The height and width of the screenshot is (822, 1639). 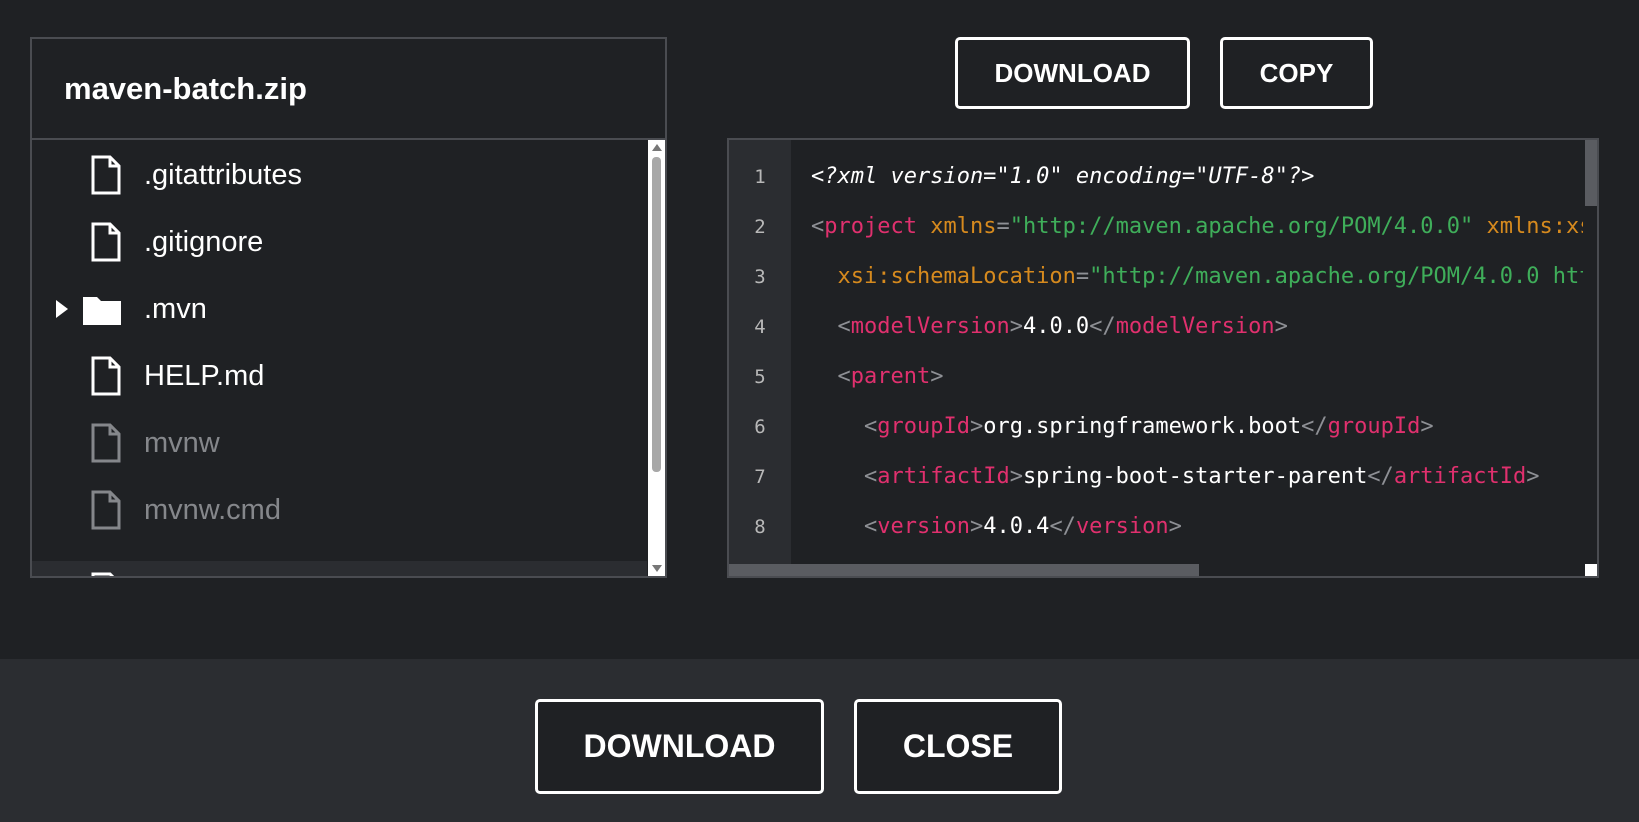 What do you see at coordinates (339, 510) in the screenshot?
I see `tree-item-mvnw-cmd: mvnw.cmd` at bounding box center [339, 510].